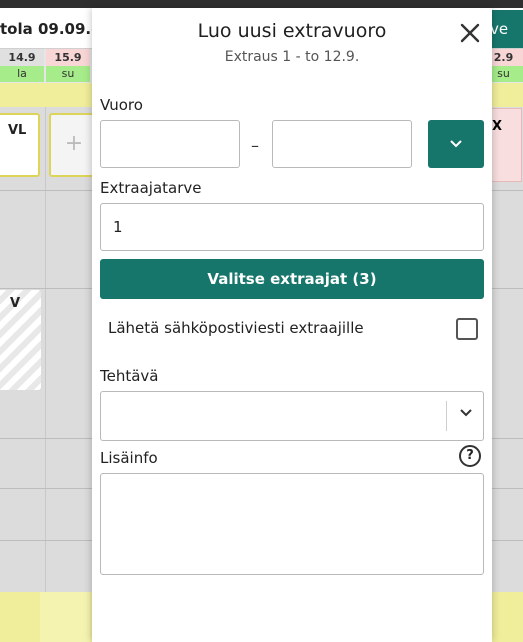 The height and width of the screenshot is (642, 523). I want to click on info-label: Lisäinfo, so click(129, 458).